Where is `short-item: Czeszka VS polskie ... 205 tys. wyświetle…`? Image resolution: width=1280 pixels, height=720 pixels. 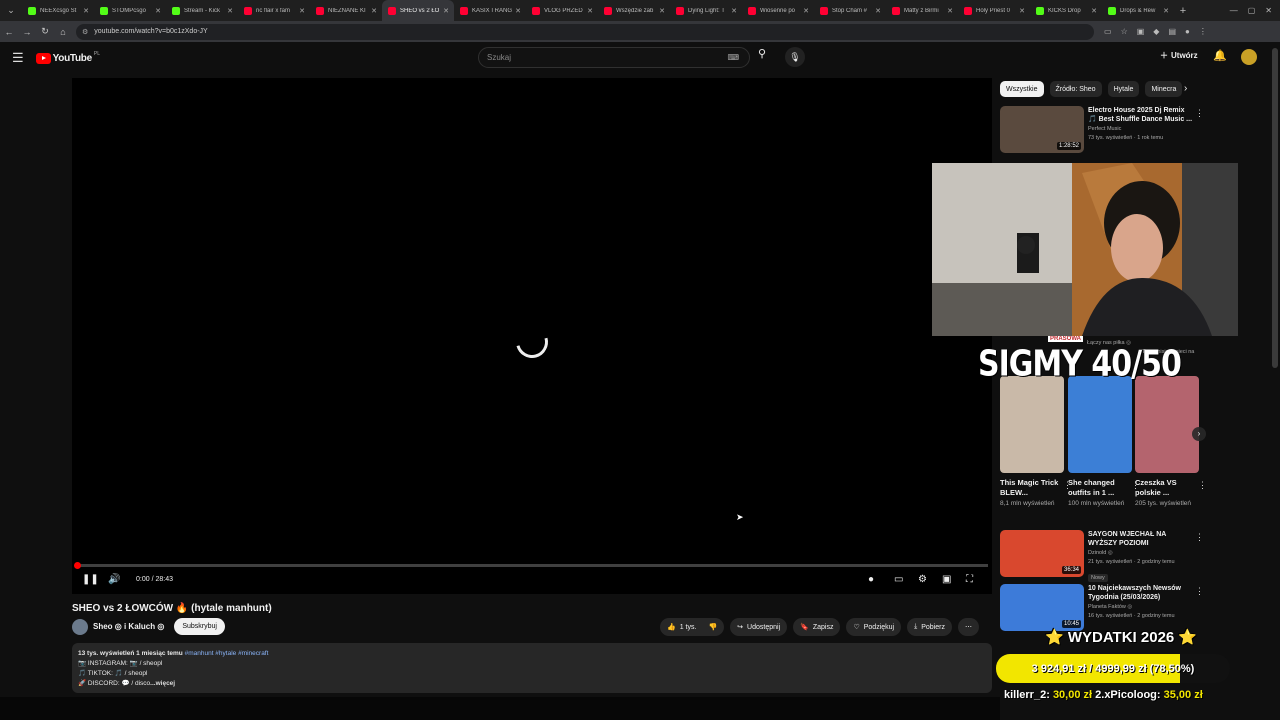
short-item: Czeszka VS polskie ... 205 tys. wyświetle… is located at coordinates (1171, 442).